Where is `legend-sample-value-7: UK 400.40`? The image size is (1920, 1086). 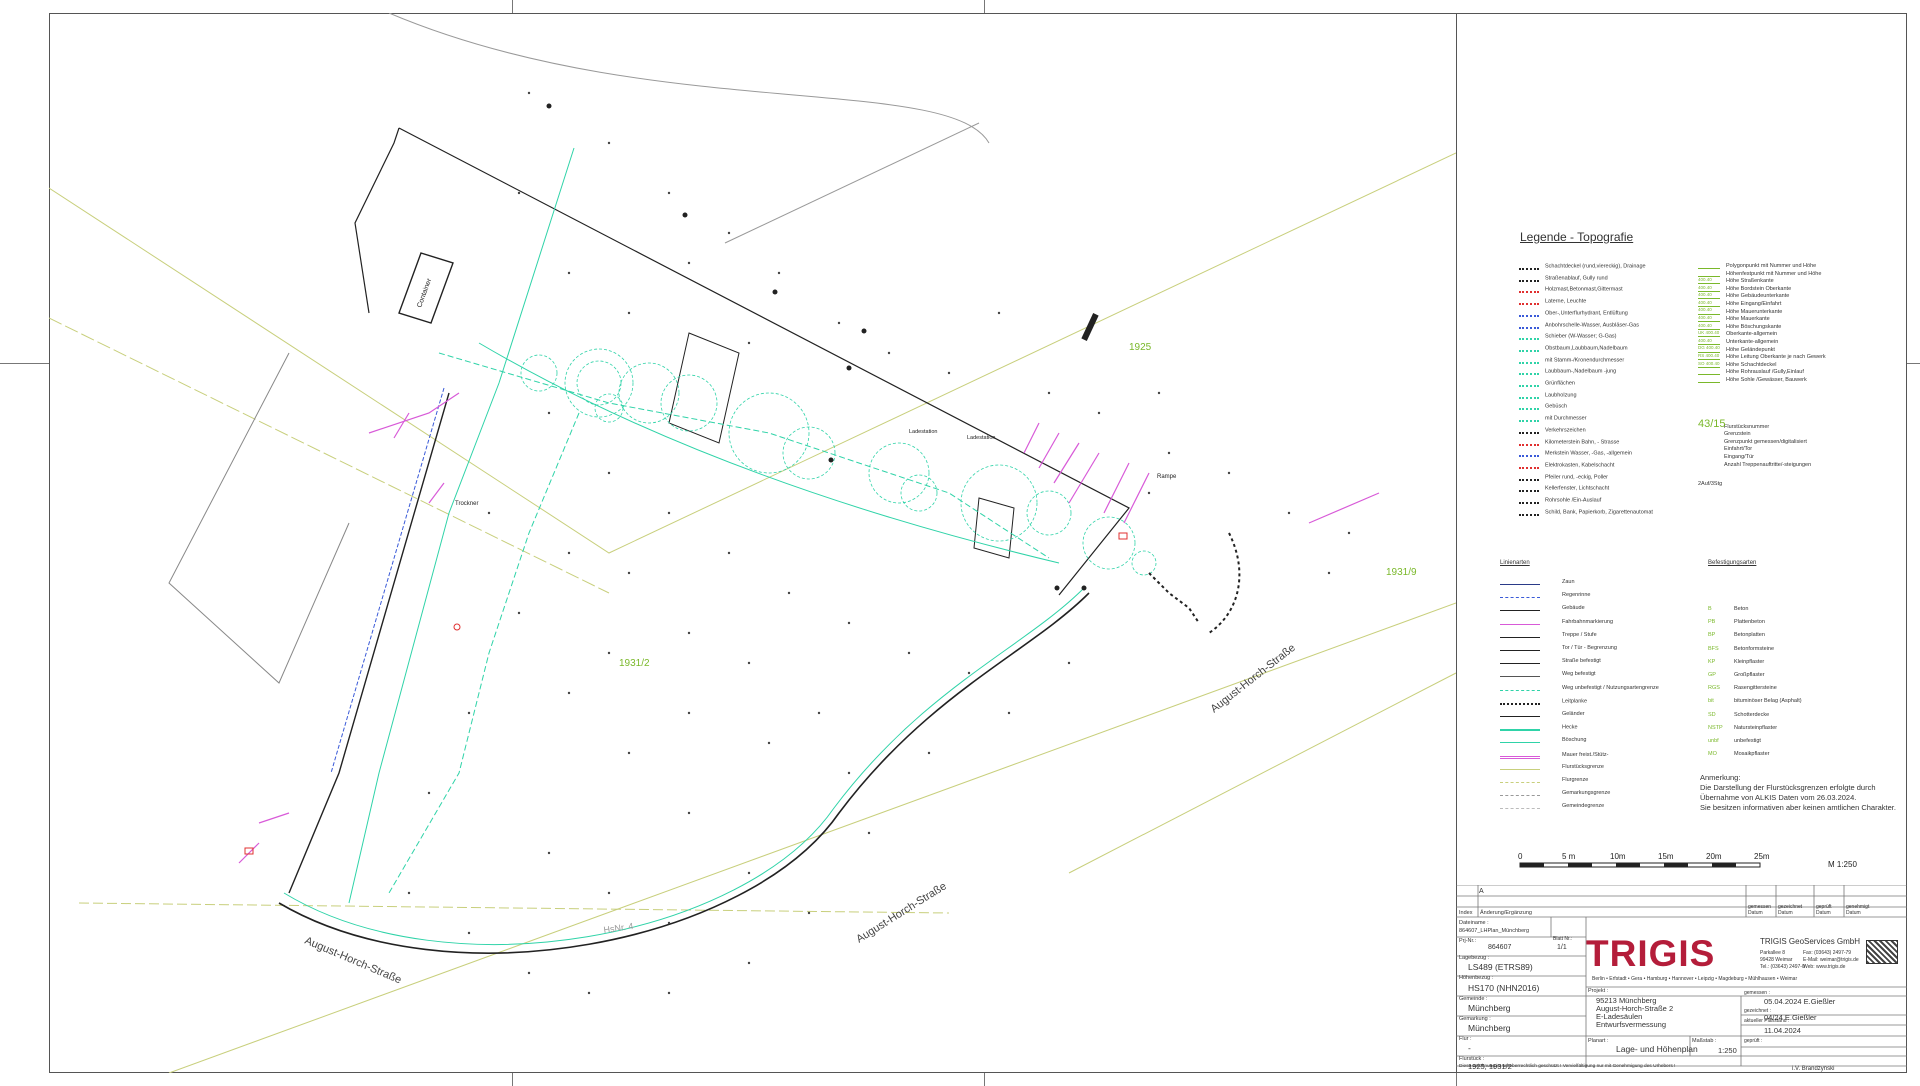 legend-sample-value-7: UK 400.40 is located at coordinates (1709, 333).